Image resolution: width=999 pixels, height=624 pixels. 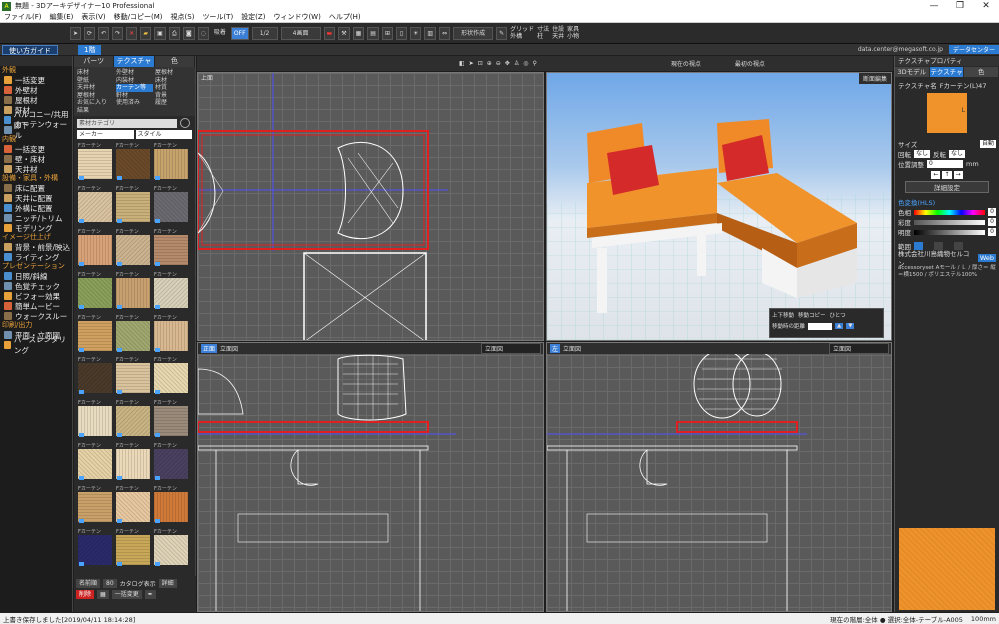 I want to click on check-grid: グリッド, so click(x=522, y=29).